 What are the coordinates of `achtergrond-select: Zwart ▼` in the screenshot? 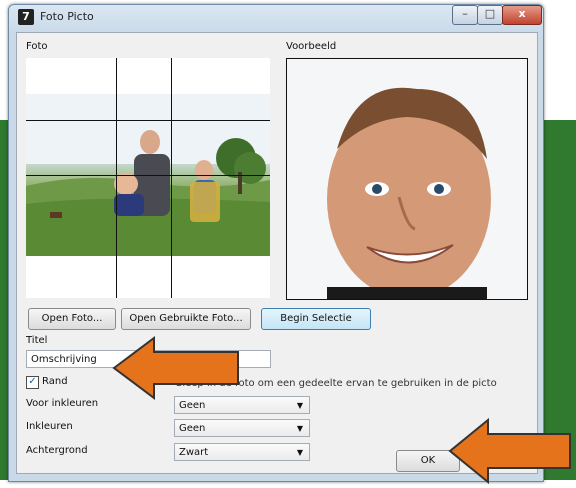 It's located at (242, 452).